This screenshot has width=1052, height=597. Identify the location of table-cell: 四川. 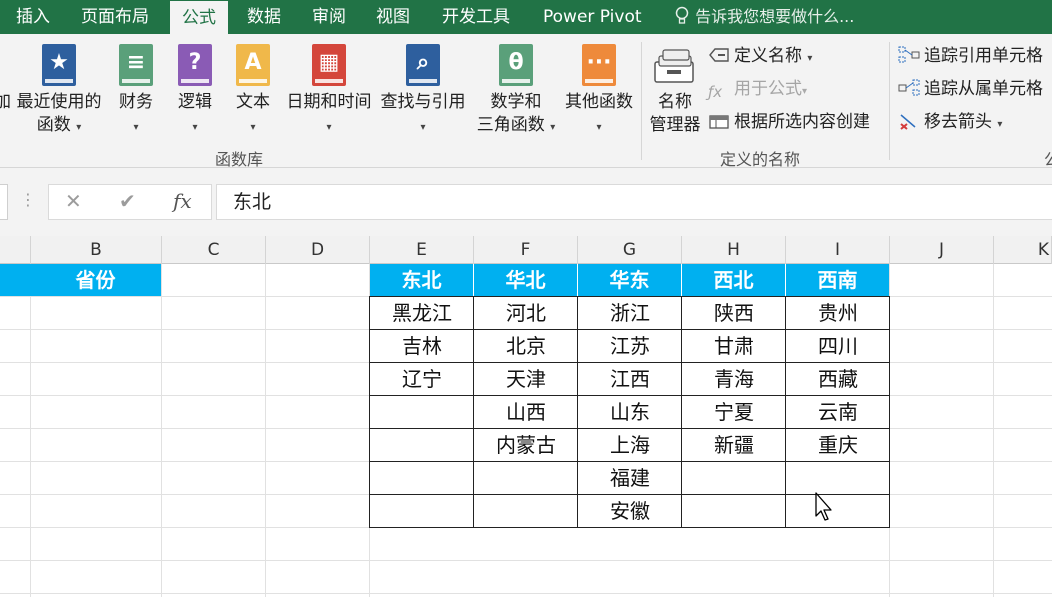
(838, 346).